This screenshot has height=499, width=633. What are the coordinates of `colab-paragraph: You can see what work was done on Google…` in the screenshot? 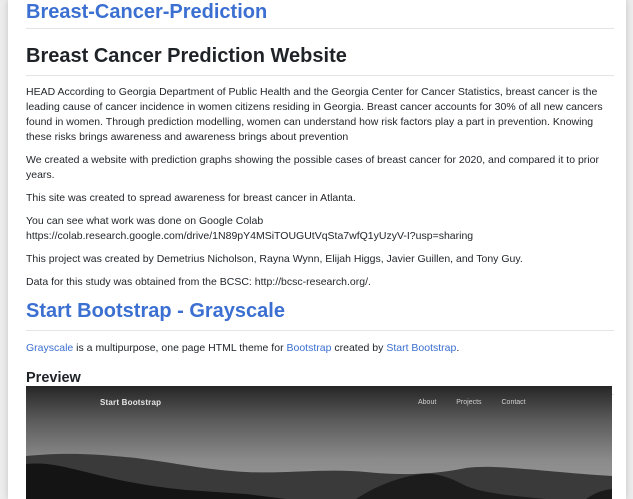 It's located at (250, 228).